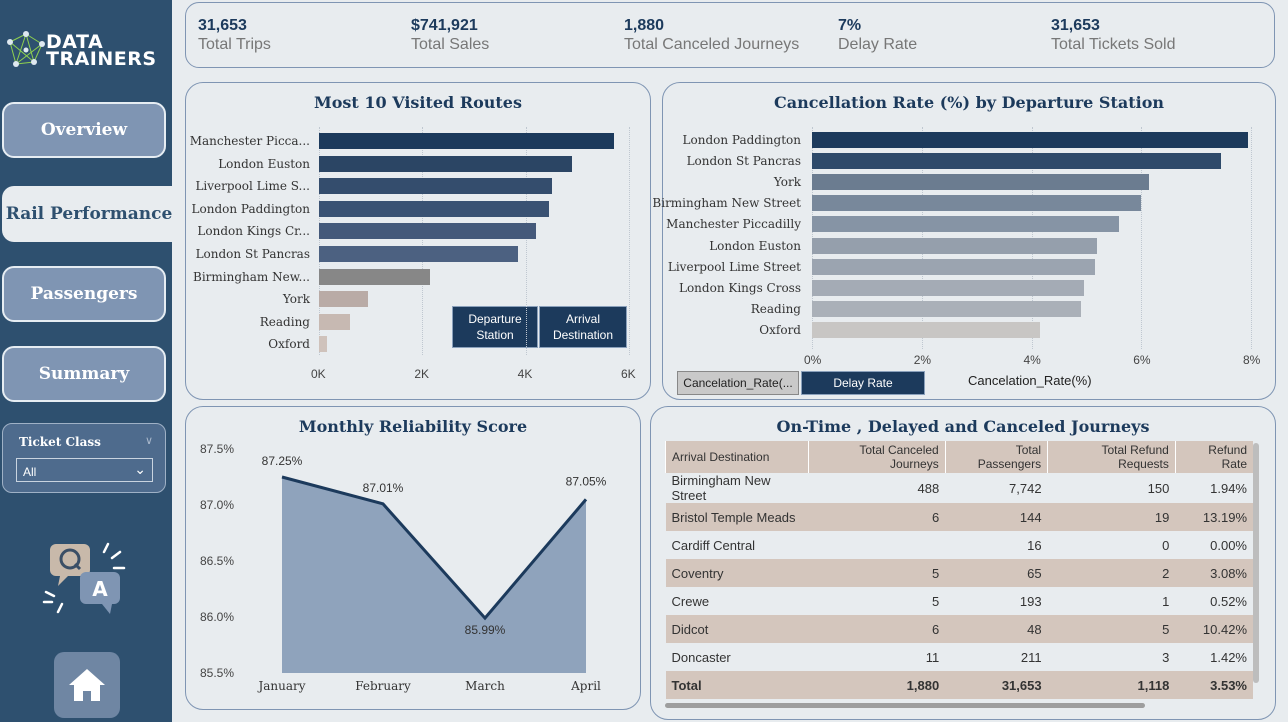 The width and height of the screenshot is (1288, 722). I want to click on column-header: Total Passengers, so click(996, 457).